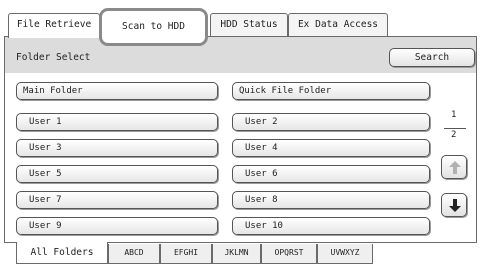 The height and width of the screenshot is (268, 483). I want to click on folder-user-2: User 2, so click(331, 122).